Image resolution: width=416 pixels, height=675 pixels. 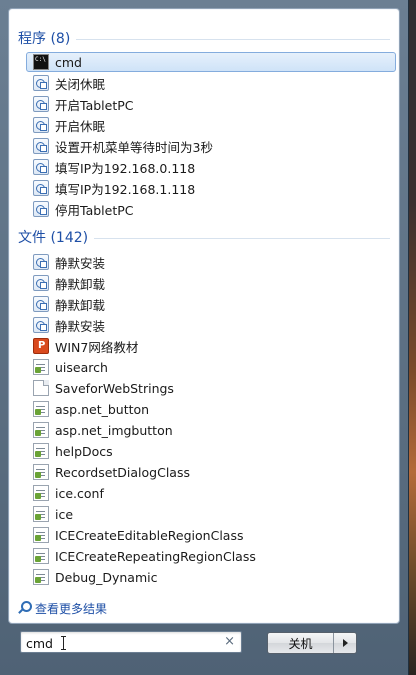 What do you see at coordinates (94, 105) in the screenshot?
I see `program-item-label: 开启TabletPC` at bounding box center [94, 105].